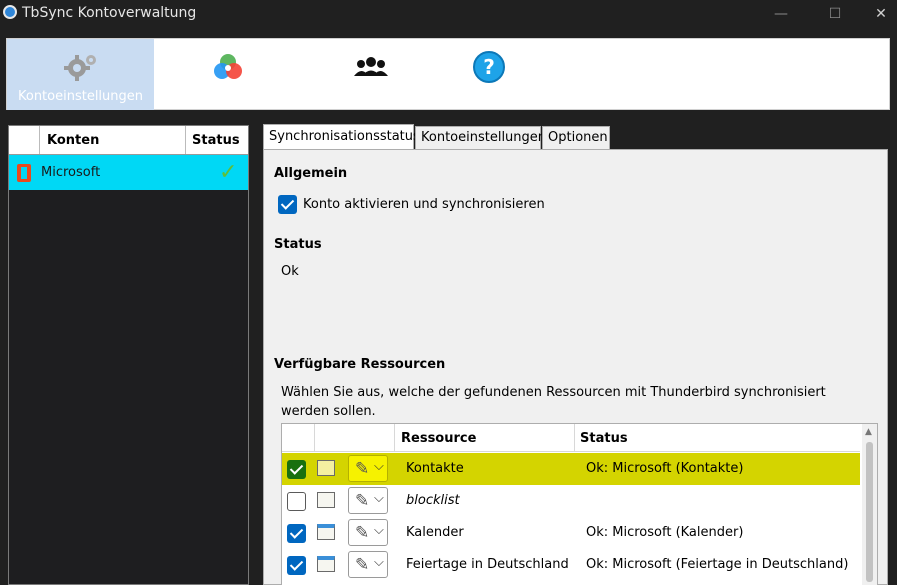  I want to click on resource-name: Feiertage in Deutschland, so click(487, 564).